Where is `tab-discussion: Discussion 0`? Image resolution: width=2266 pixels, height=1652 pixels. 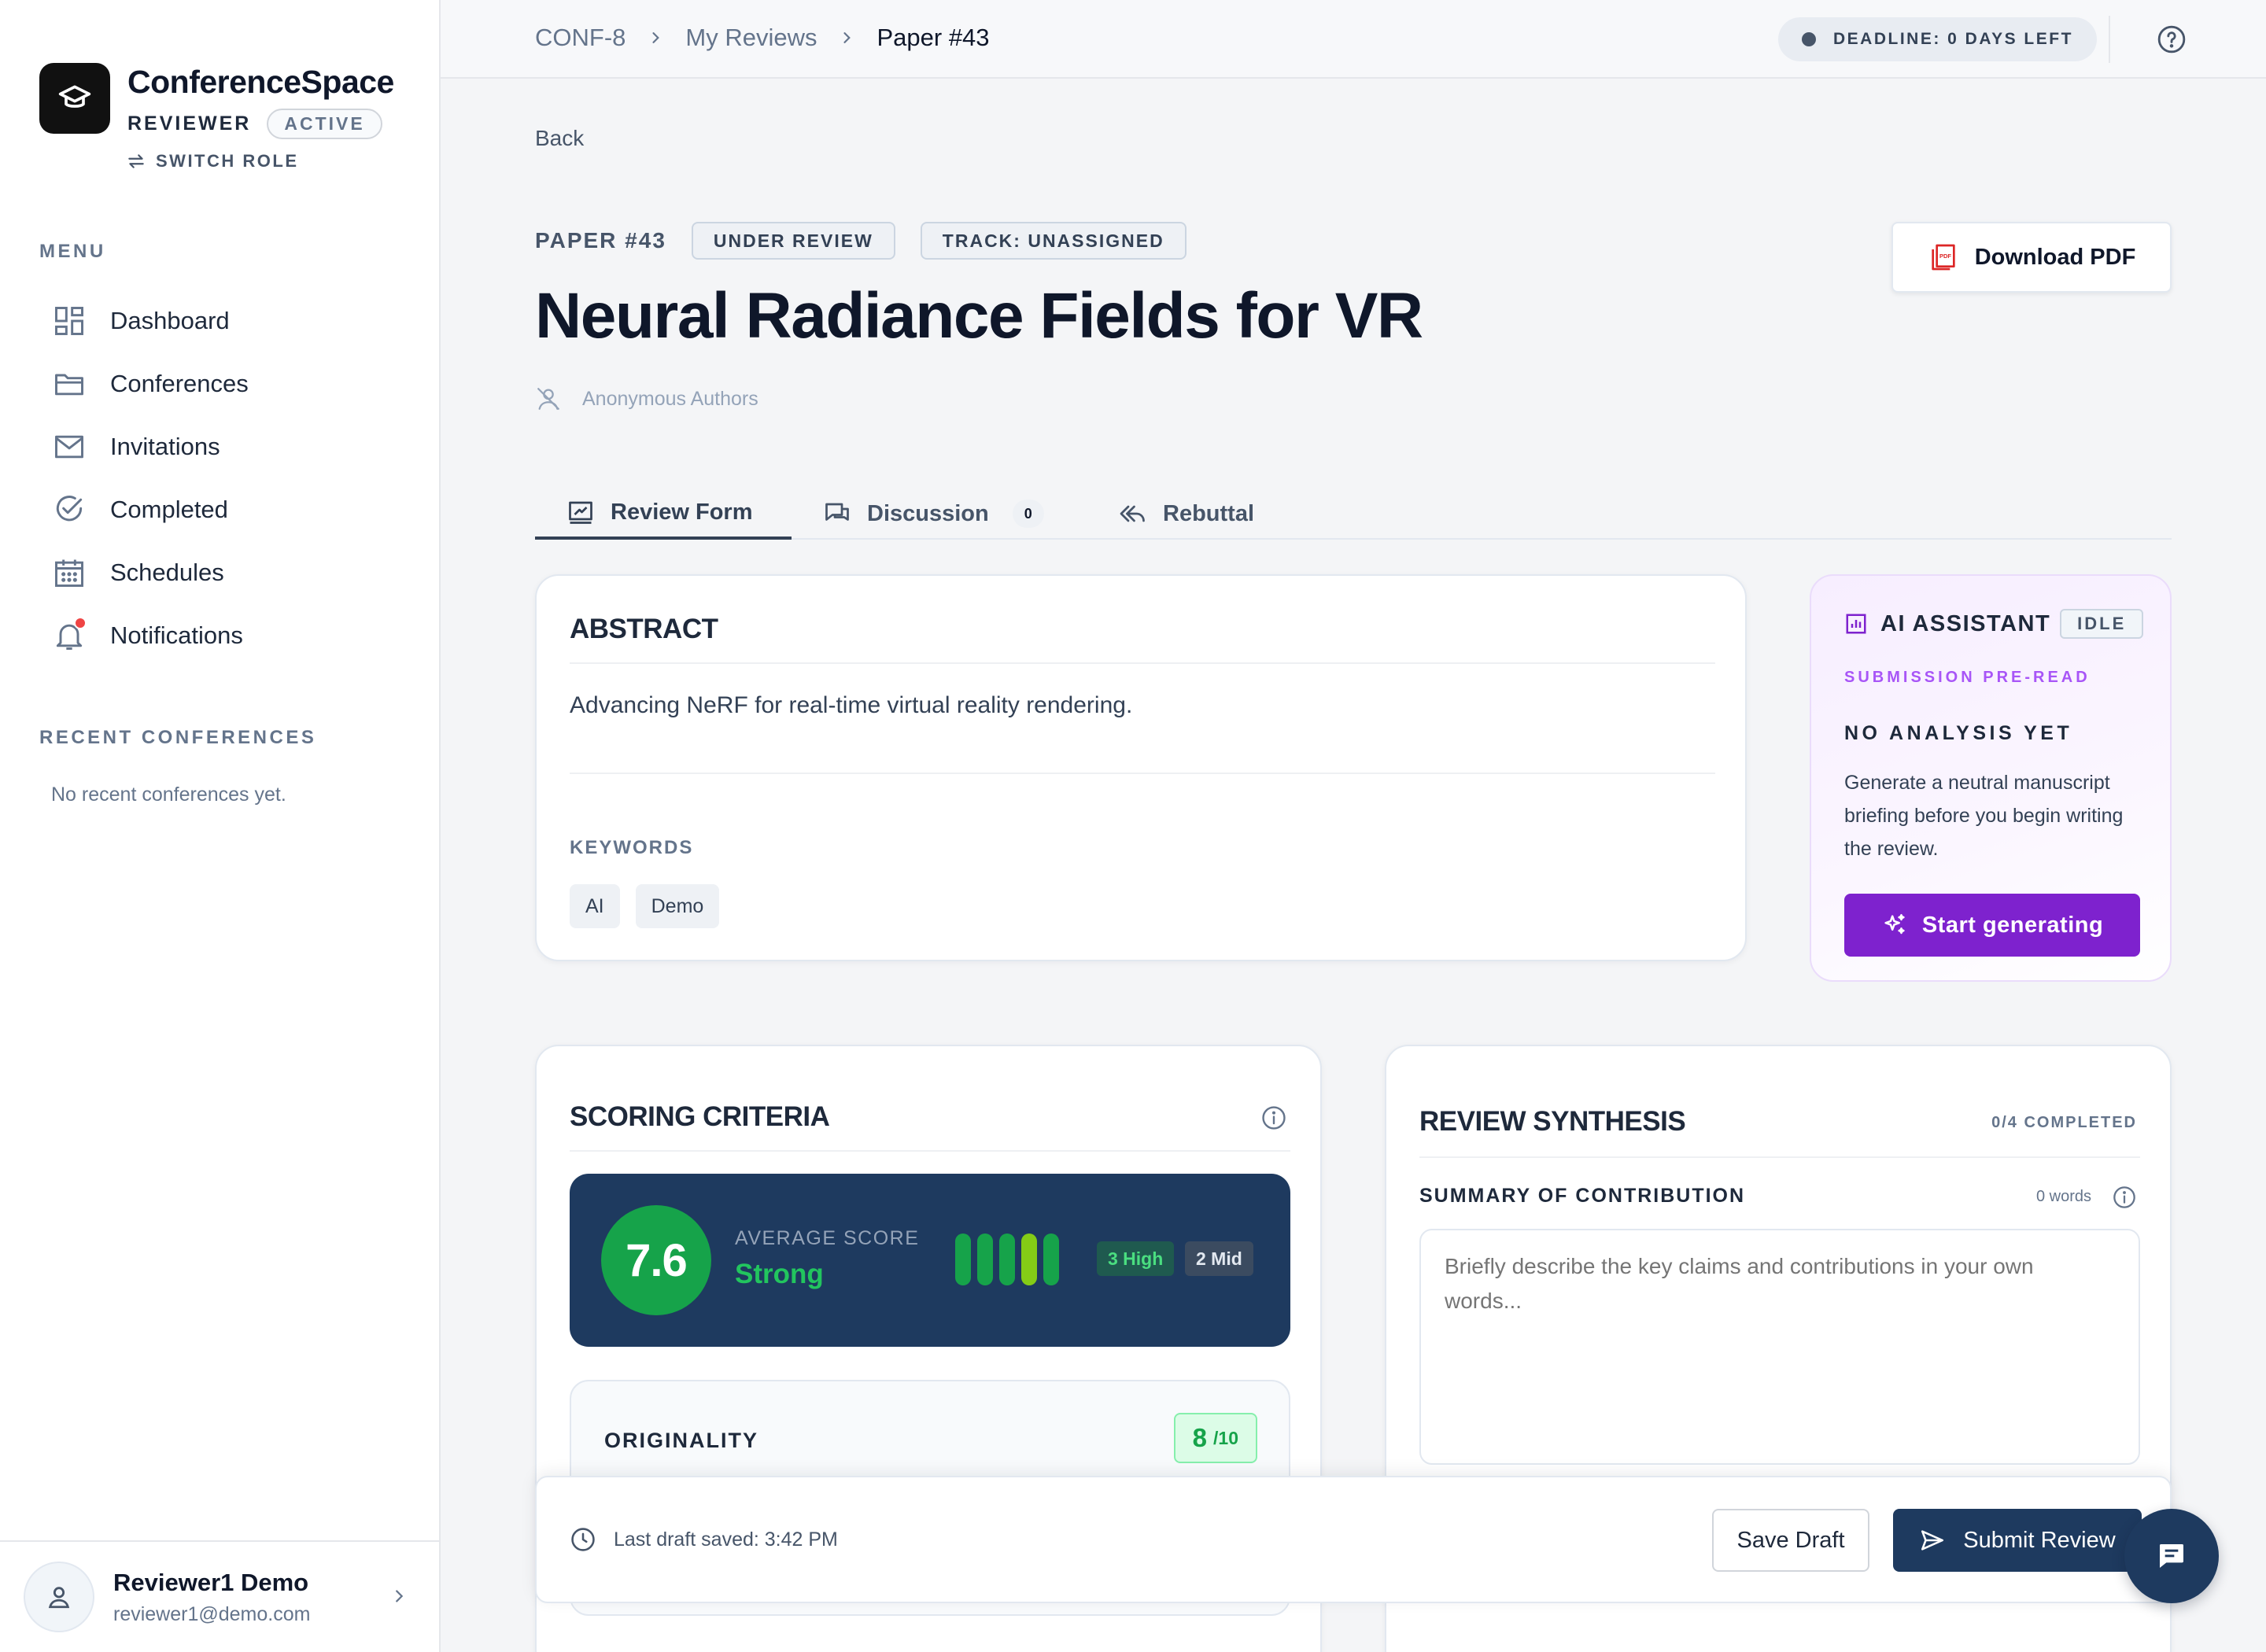 tab-discussion: Discussion 0 is located at coordinates (933, 514).